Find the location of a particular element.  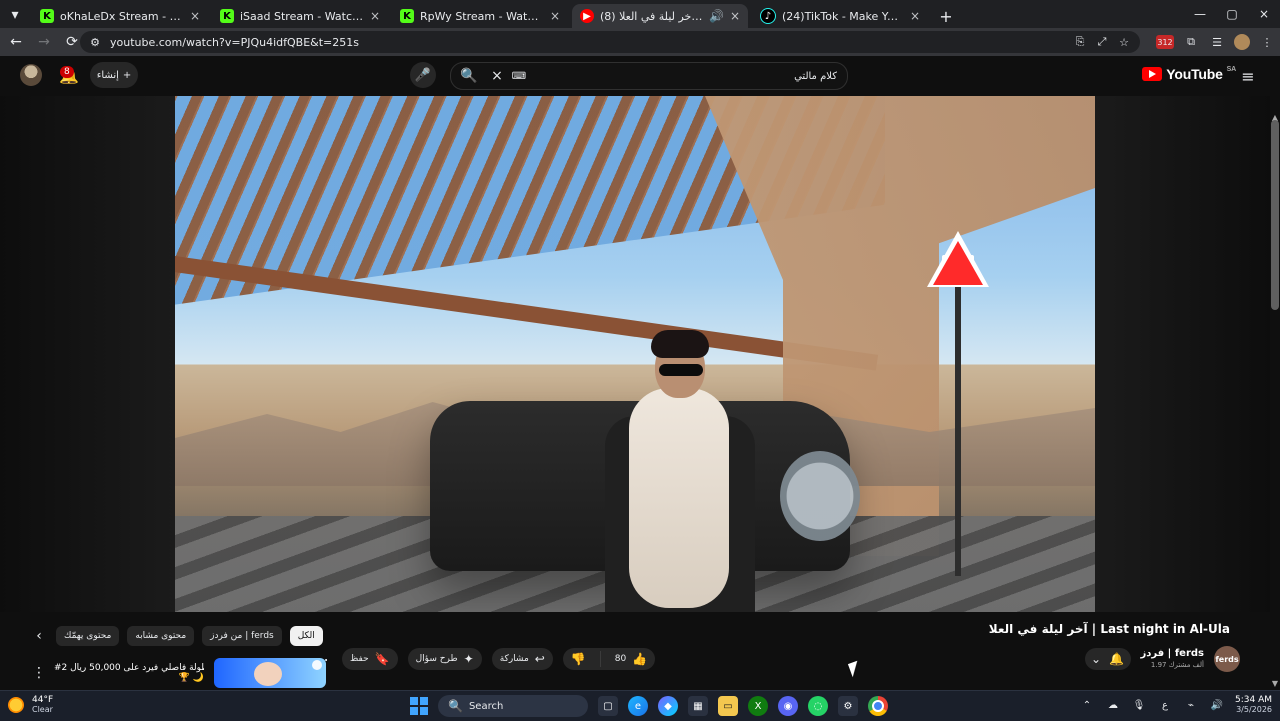

chrome-menu-icon: ⋮ is located at coordinates (1267, 42).